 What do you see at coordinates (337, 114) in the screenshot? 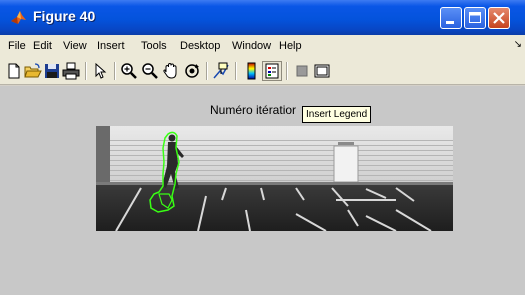
I see `insert-legend-tooltip: Insert Legend` at bounding box center [337, 114].